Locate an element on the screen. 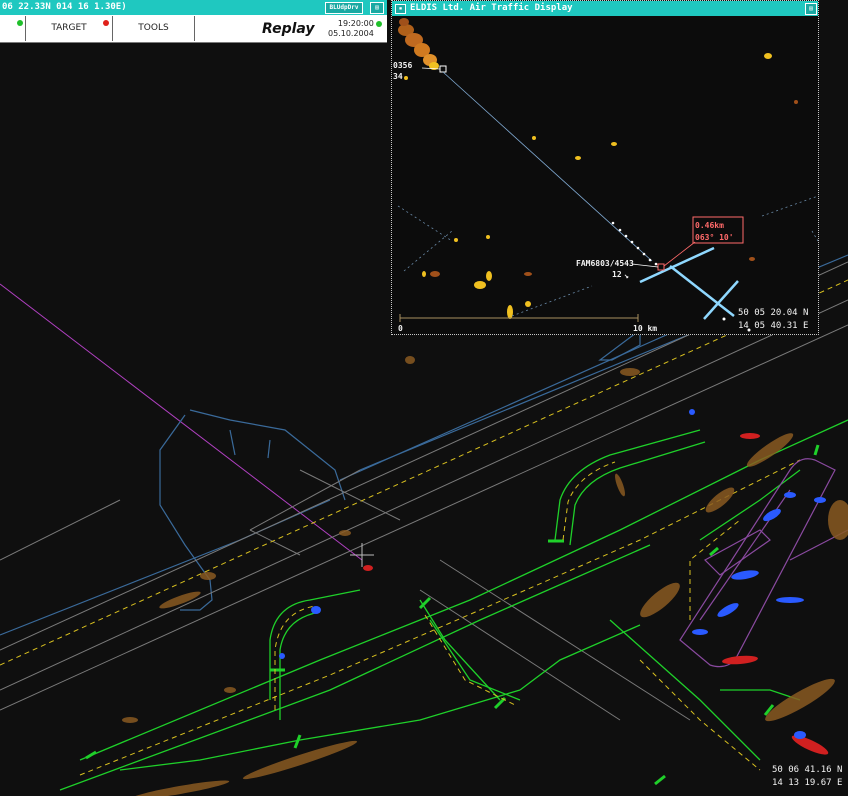  replay-clock: 19:20:00 05.10.2004 is located at coordinates (351, 29).